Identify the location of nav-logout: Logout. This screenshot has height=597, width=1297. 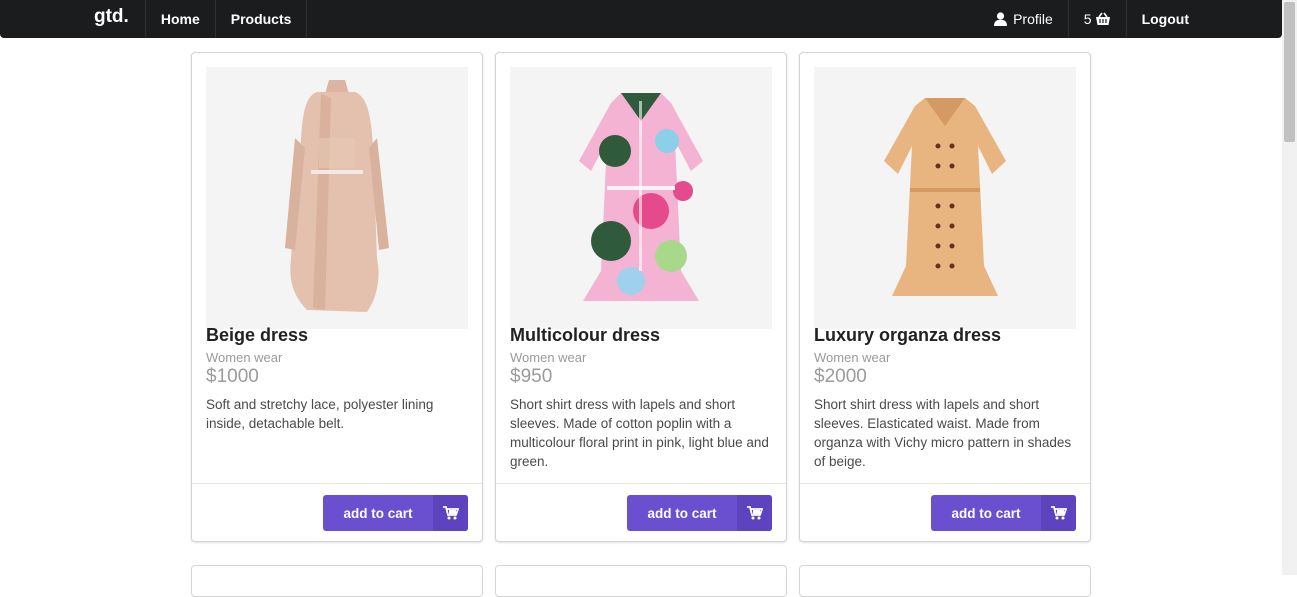
(1164, 19).